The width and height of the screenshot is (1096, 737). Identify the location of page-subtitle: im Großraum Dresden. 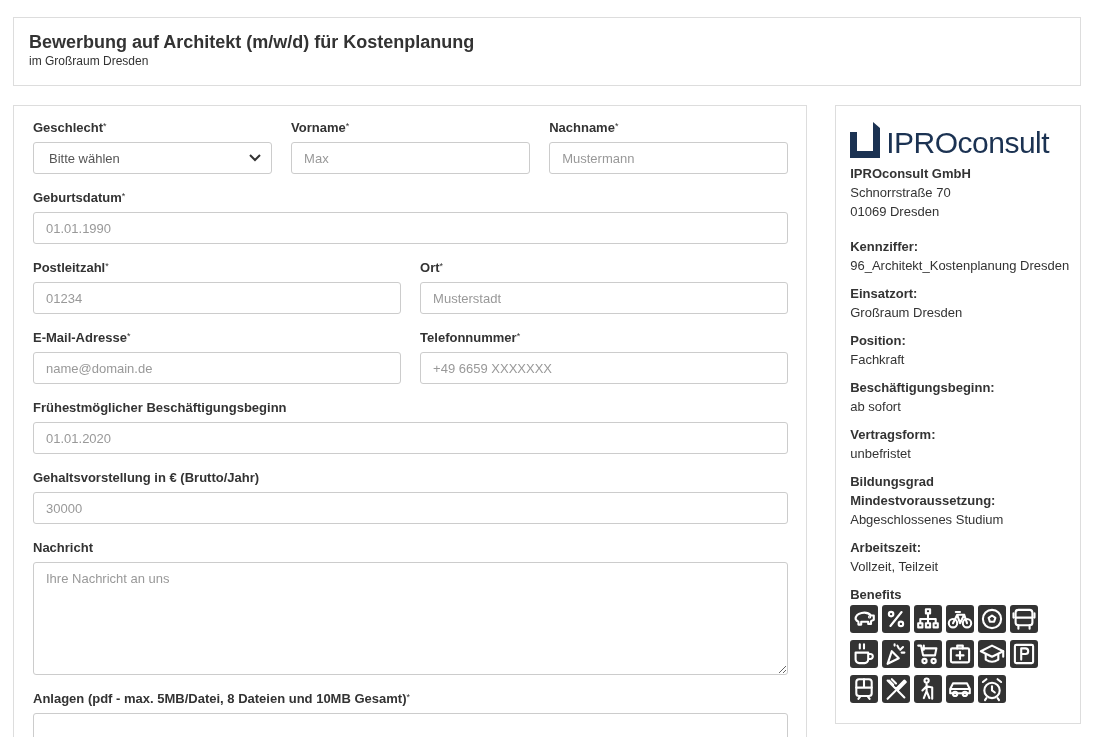
(89, 61).